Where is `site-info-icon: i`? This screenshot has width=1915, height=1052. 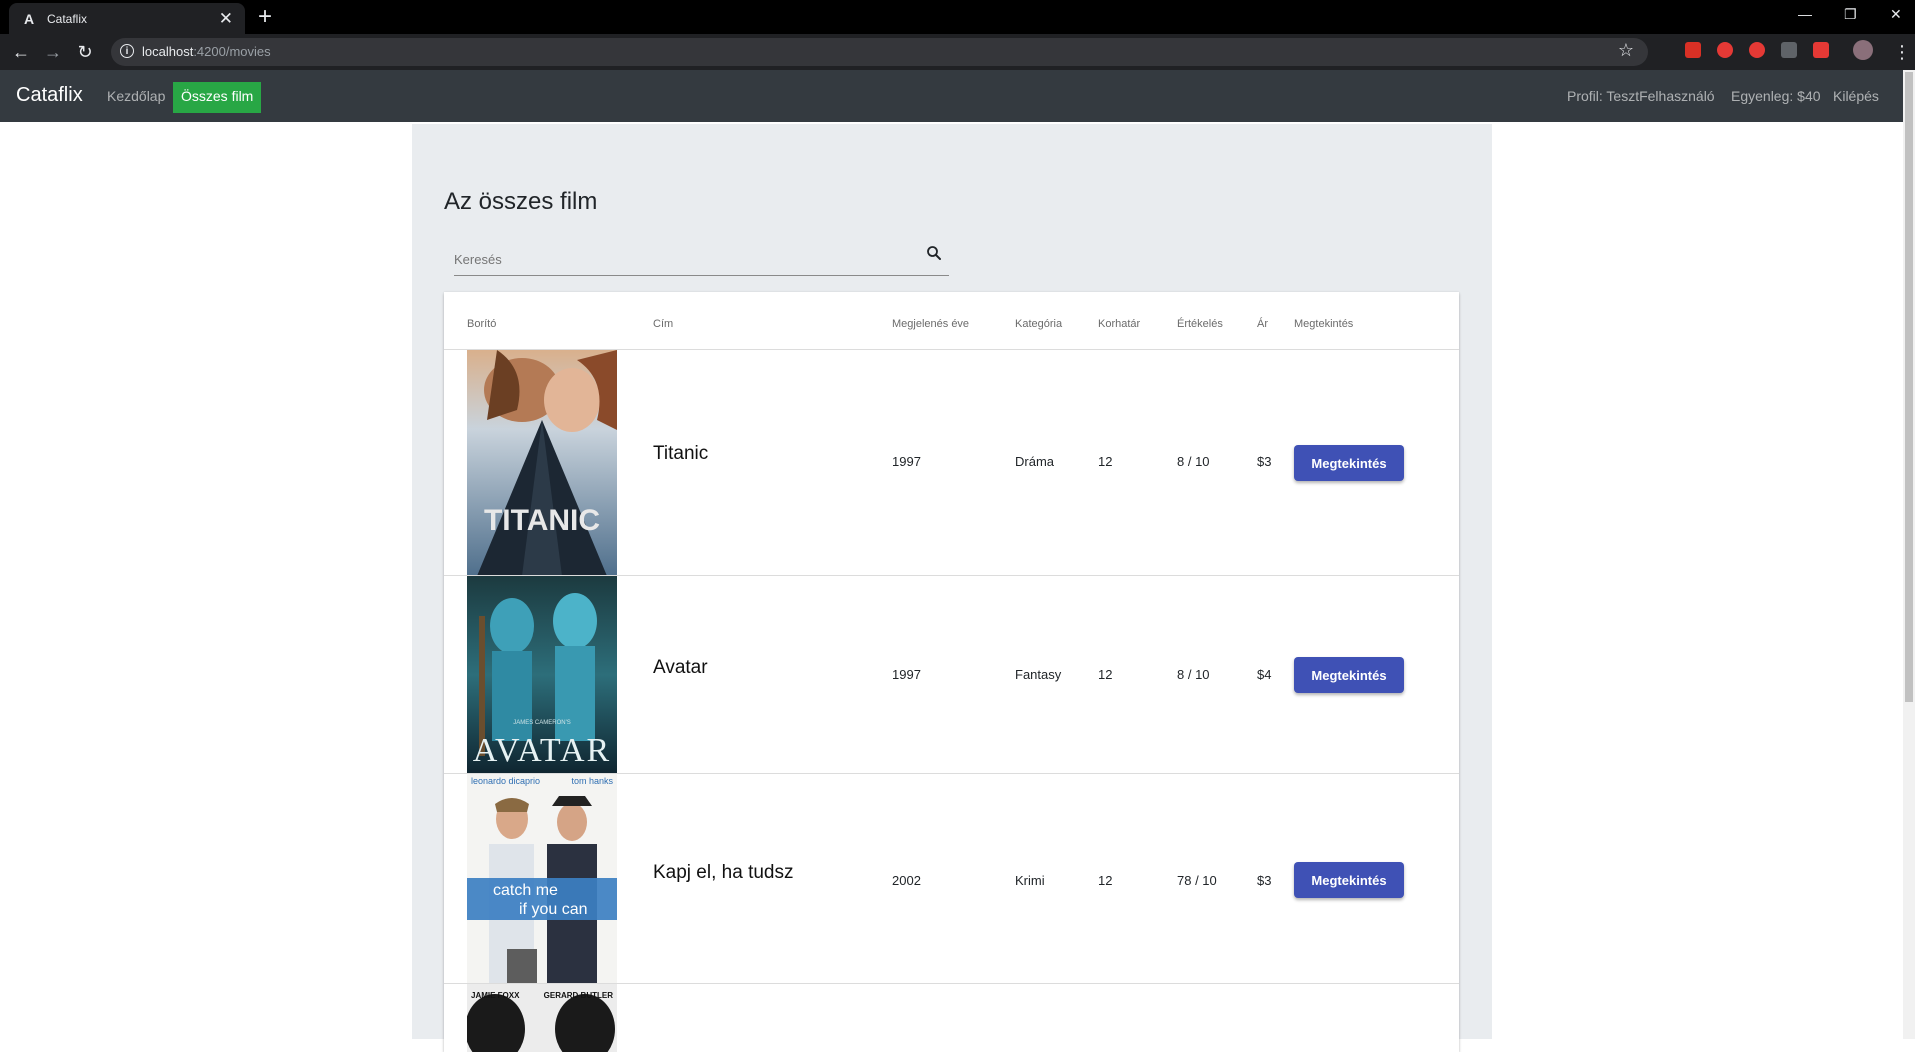
site-info-icon: i is located at coordinates (127, 51).